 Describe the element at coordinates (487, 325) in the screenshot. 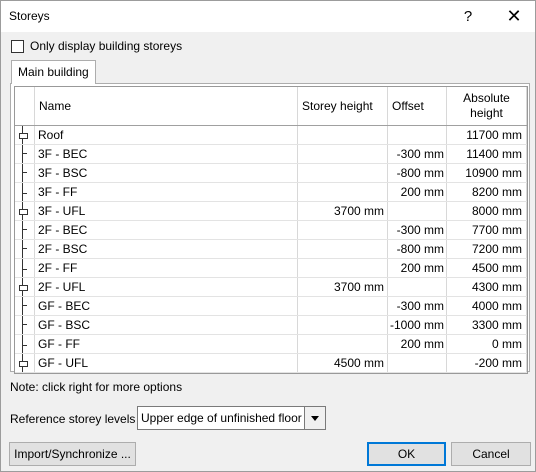

I see `absolute-height-cell: 3300 mm` at that location.